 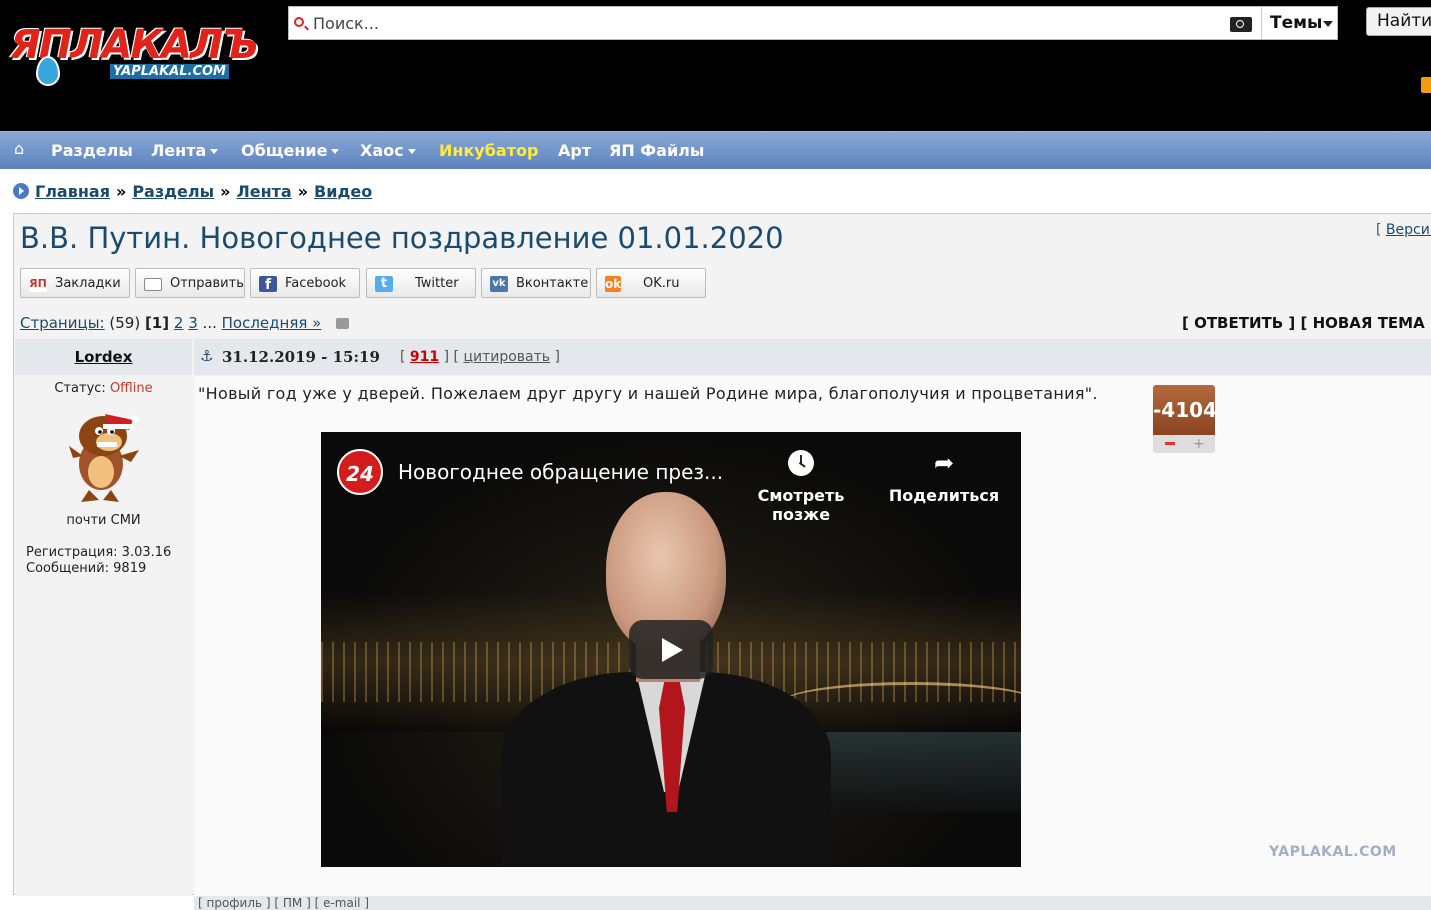 I want to click on post-footer-links: [ профиль ] [ ПМ ] [ e-mail ], so click(x=812, y=903).